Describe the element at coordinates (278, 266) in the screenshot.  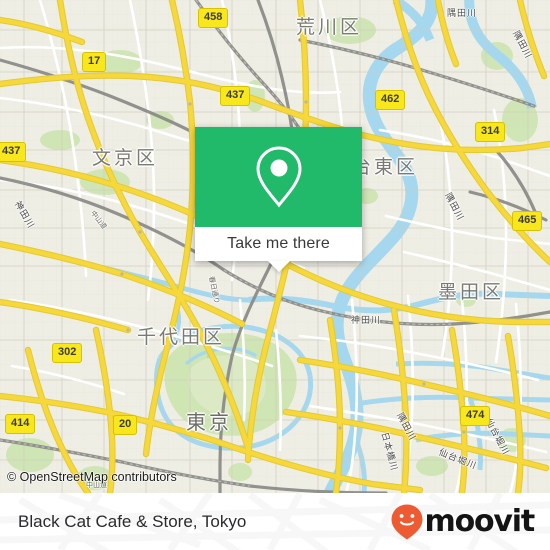
I see `callout-tail-arrow` at that location.